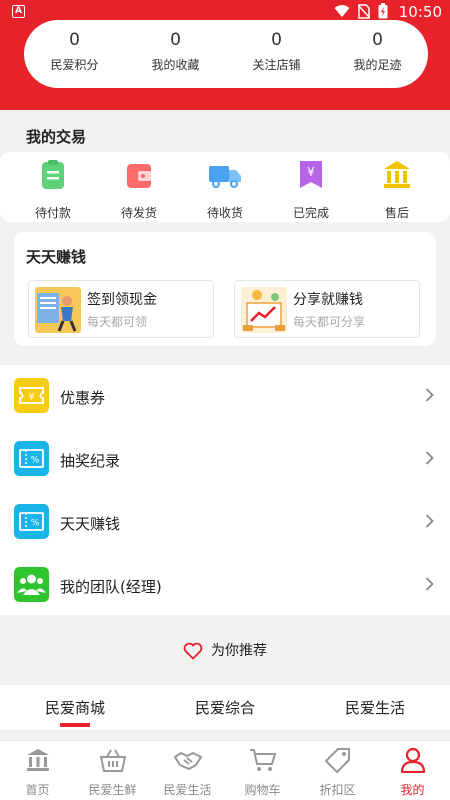 This screenshot has height=800, width=450. I want to click on recommend-label: 为你推荐, so click(239, 651).